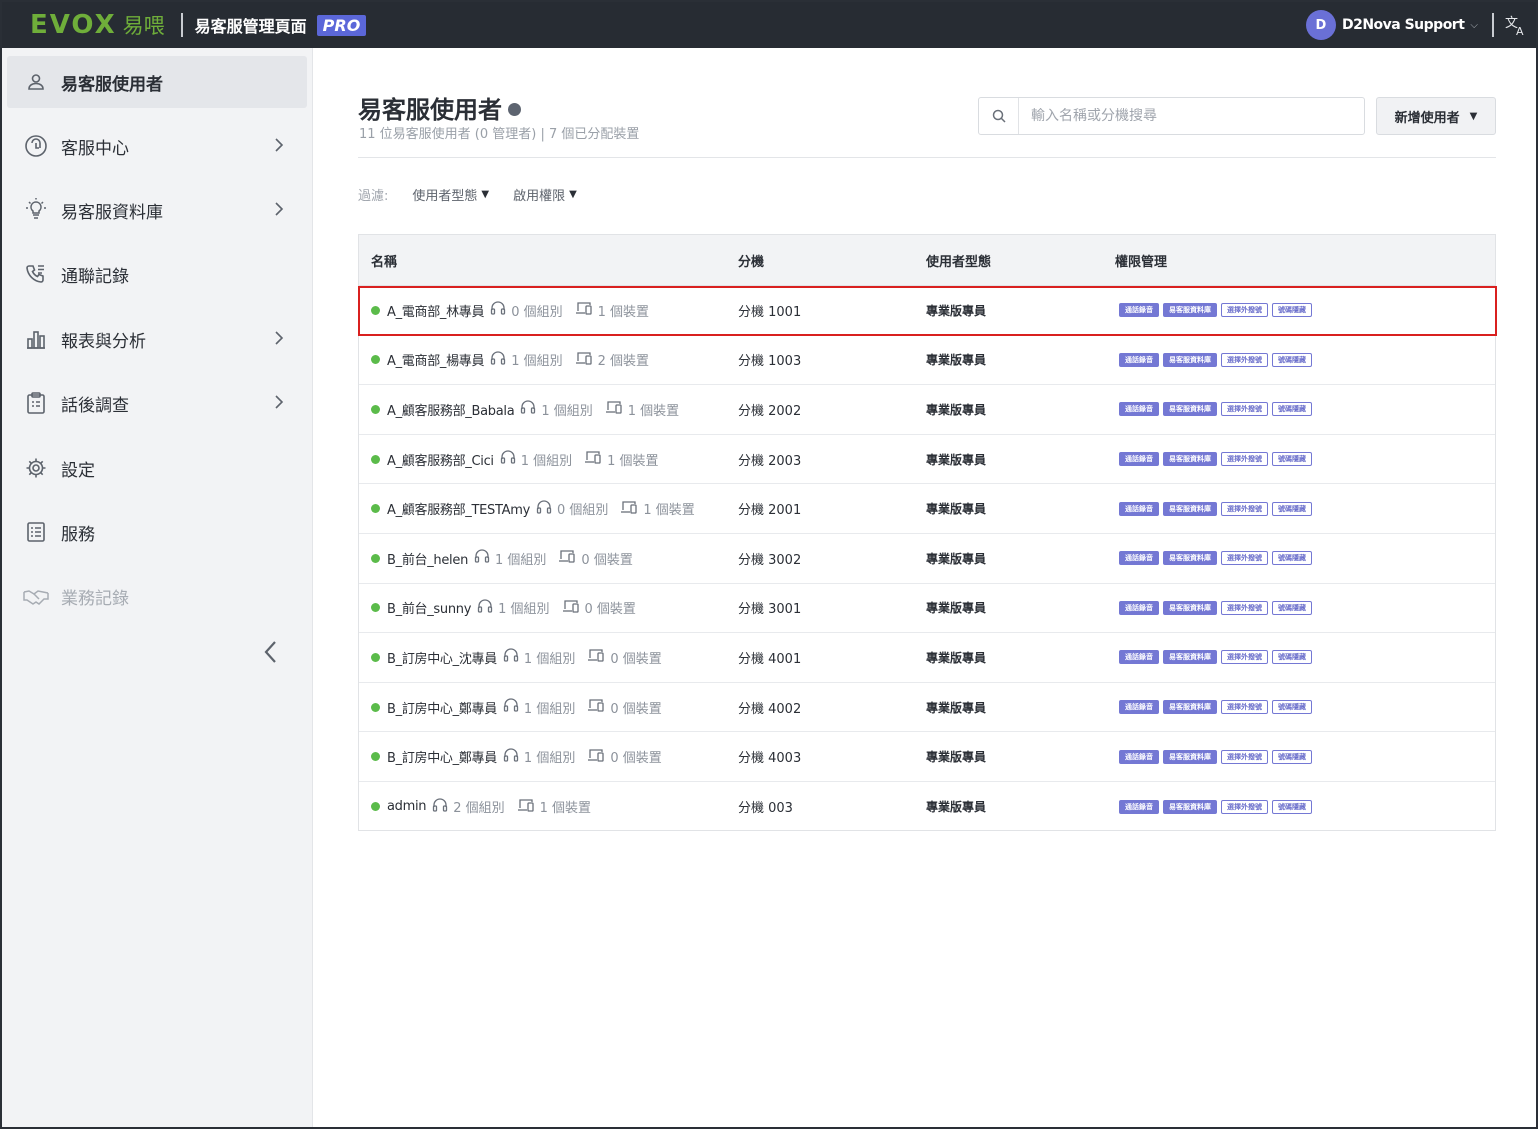 This screenshot has width=1538, height=1129. I want to click on user-name-link: A_顧客服務部_Cici, so click(440, 459).